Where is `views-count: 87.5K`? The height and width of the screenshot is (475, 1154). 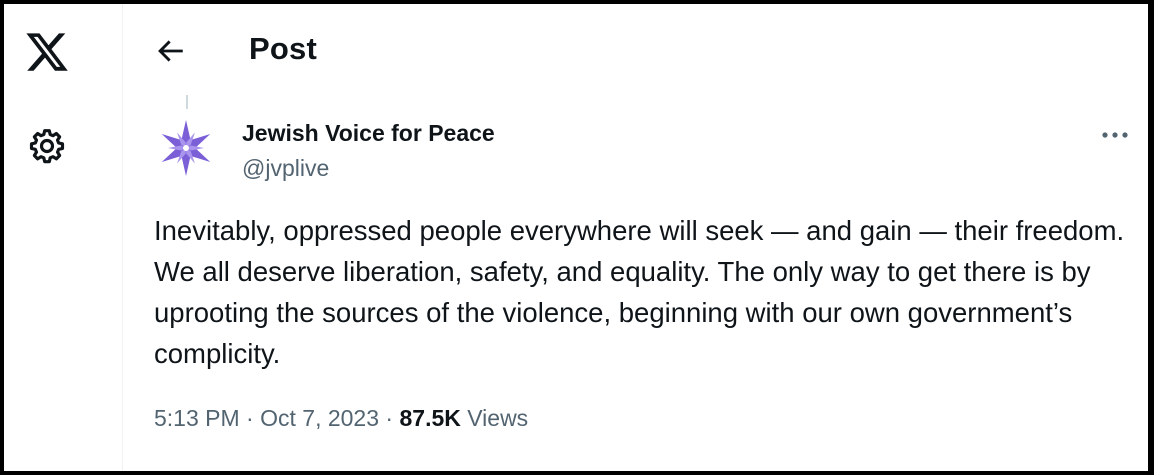
views-count: 87.5K is located at coordinates (430, 418).